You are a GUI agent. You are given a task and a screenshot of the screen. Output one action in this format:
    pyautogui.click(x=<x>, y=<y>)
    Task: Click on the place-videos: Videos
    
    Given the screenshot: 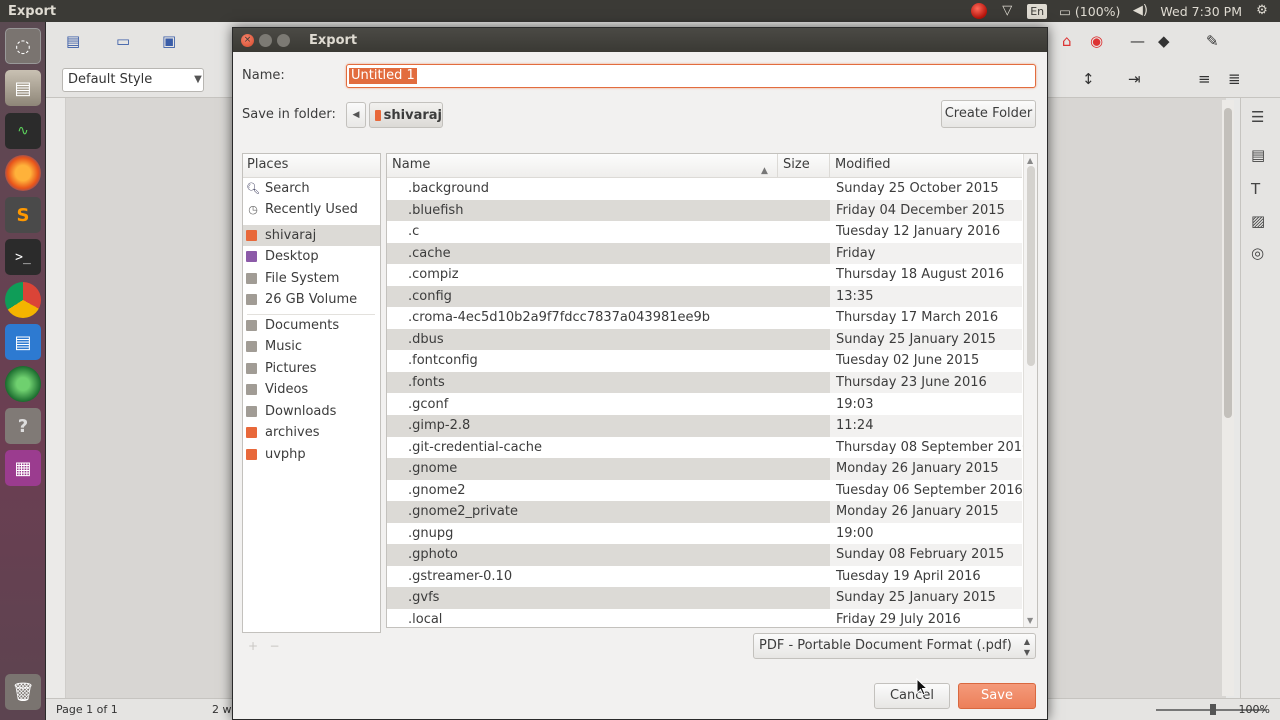 What is the action you would take?
    pyautogui.click(x=311, y=389)
    